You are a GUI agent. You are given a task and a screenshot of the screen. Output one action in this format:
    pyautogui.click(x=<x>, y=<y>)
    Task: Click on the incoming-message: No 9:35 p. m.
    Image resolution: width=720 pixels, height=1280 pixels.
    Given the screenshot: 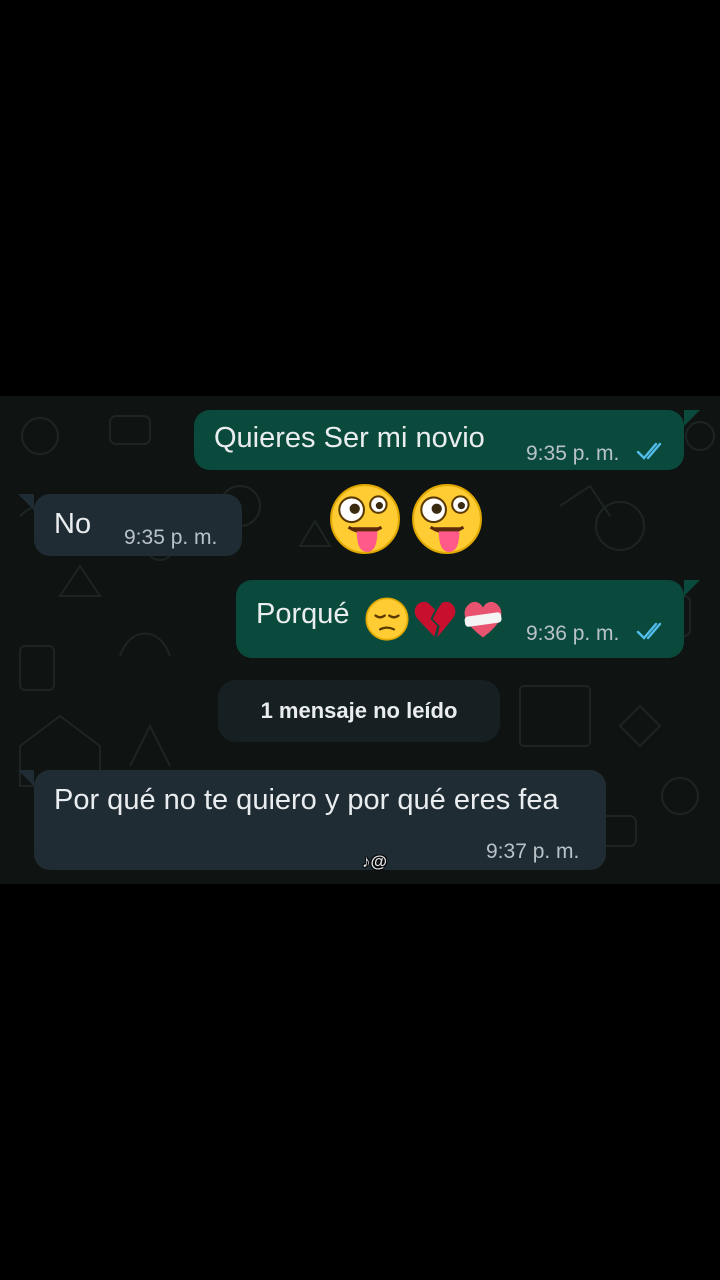 What is the action you would take?
    pyautogui.click(x=138, y=525)
    